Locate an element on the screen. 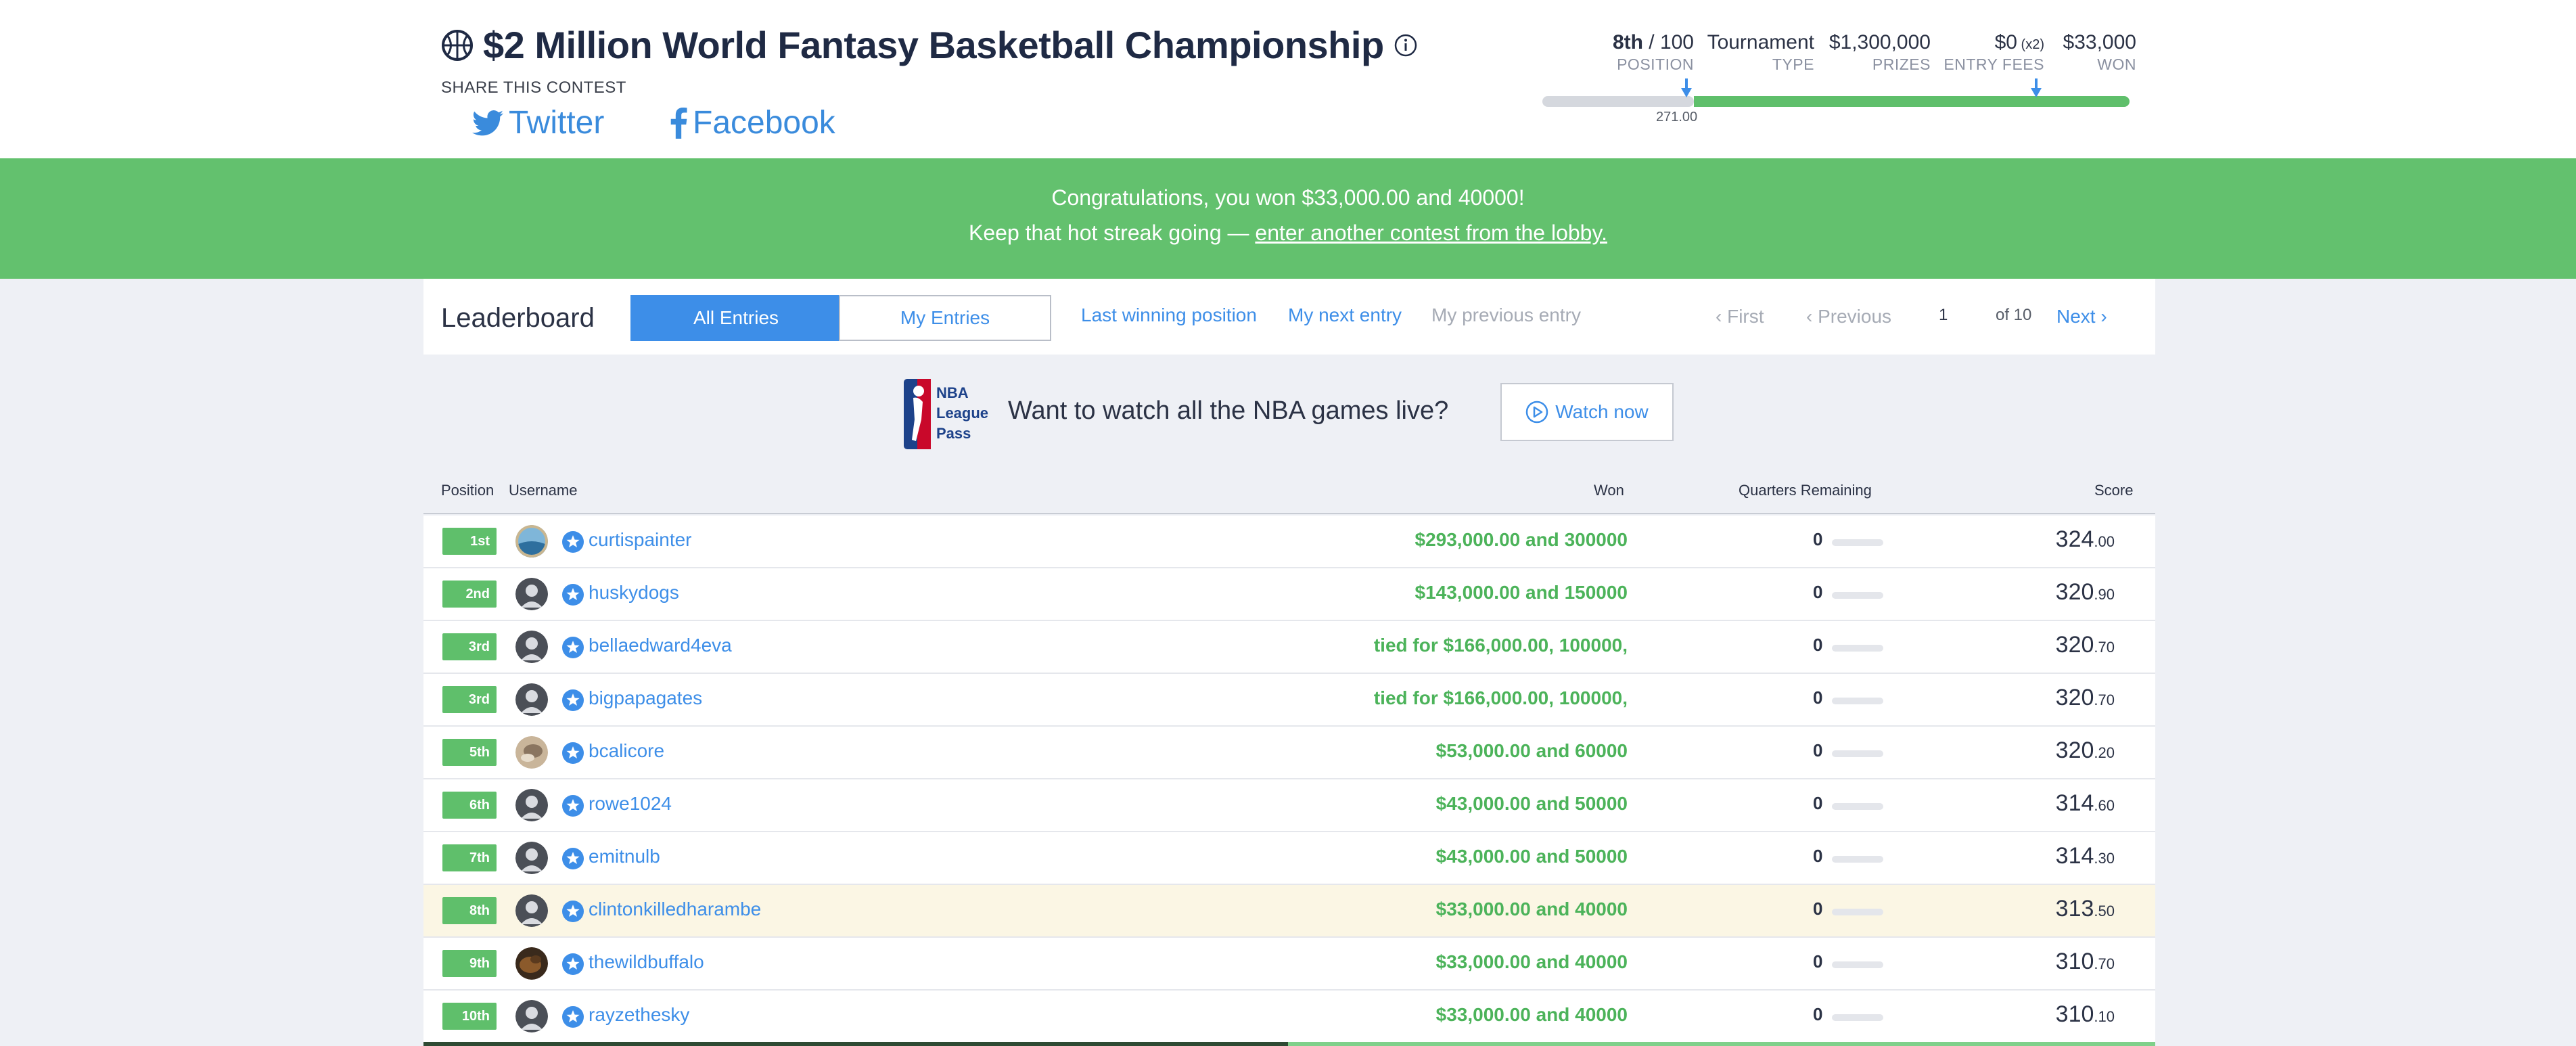 The width and height of the screenshot is (2576, 1046). col-score: Score is located at coordinates (2113, 490).